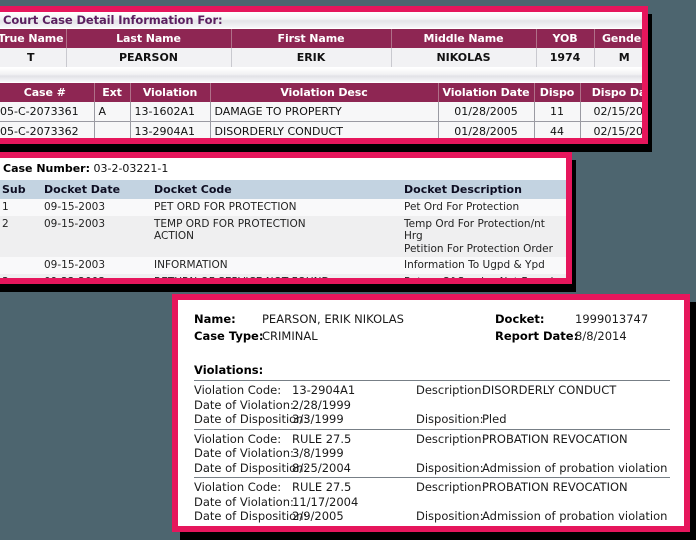 Image resolution: width=696 pixels, height=540 pixels. I want to click on cell-case-number: 05-C-2073362, so click(47, 129).